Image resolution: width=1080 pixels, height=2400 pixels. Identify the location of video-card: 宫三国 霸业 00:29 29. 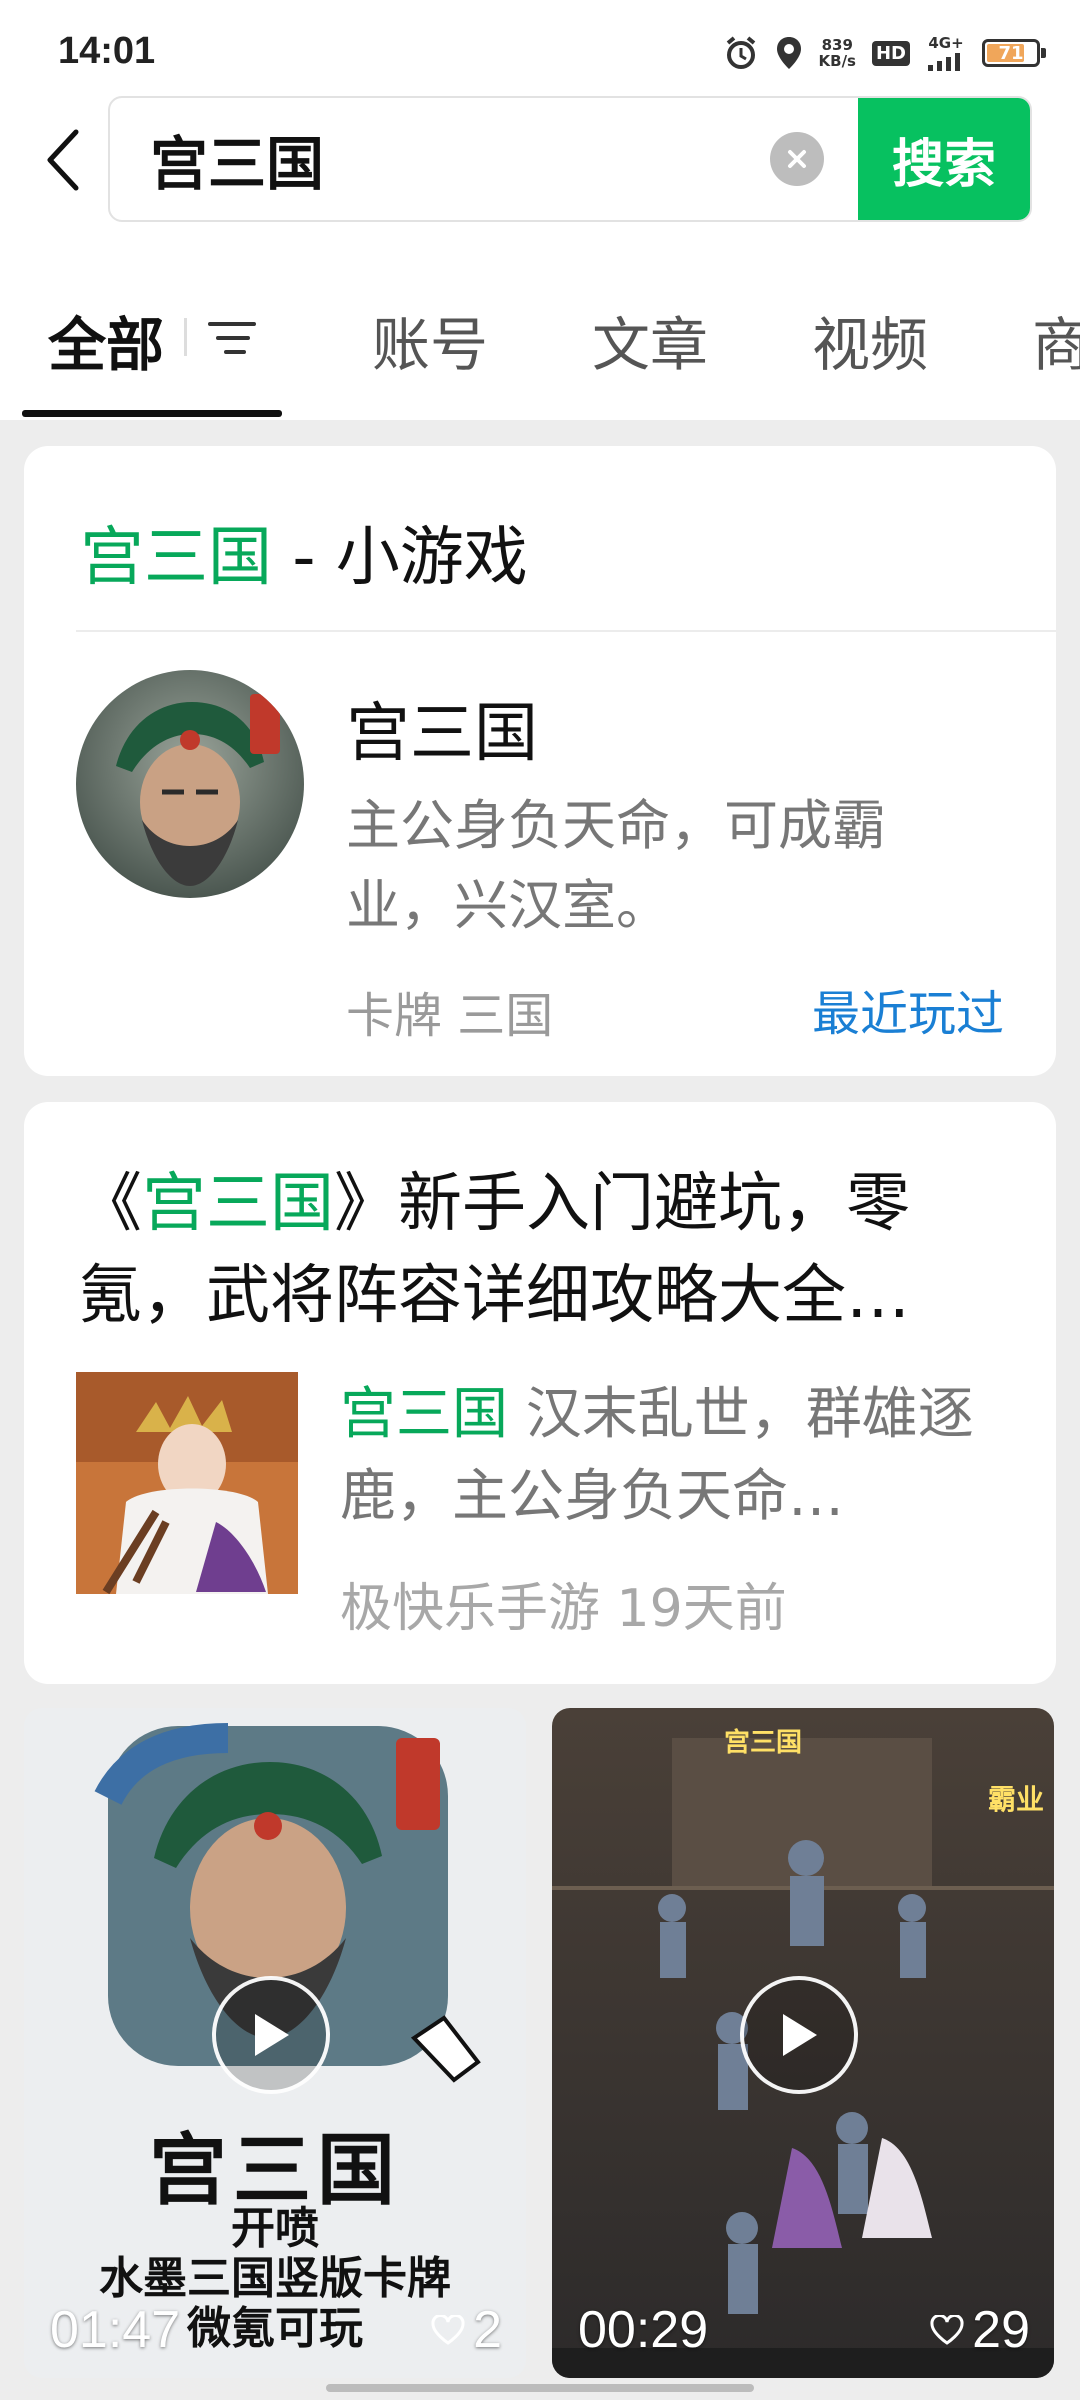
(803, 2043).